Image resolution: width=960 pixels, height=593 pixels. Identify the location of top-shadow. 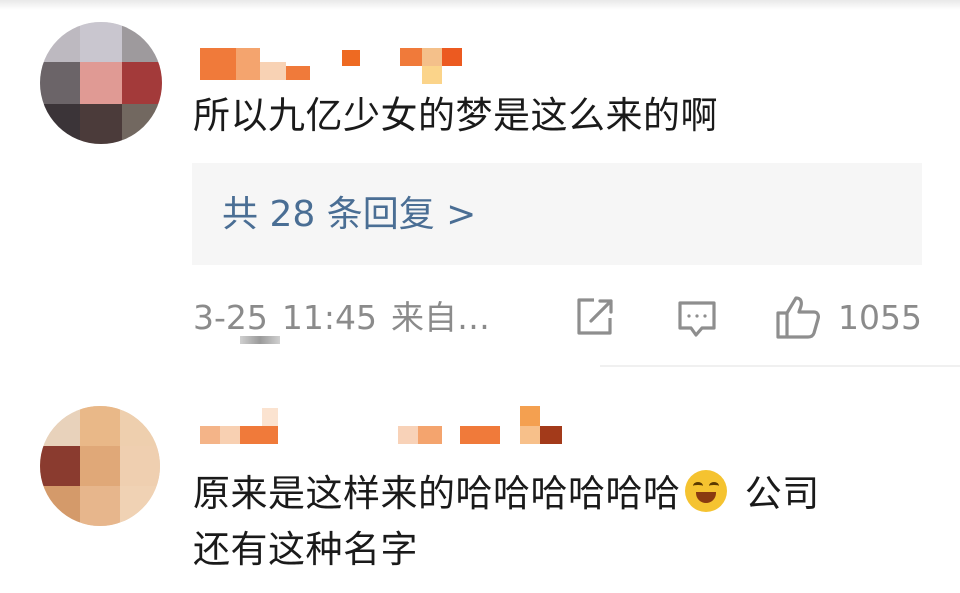
(480, 5).